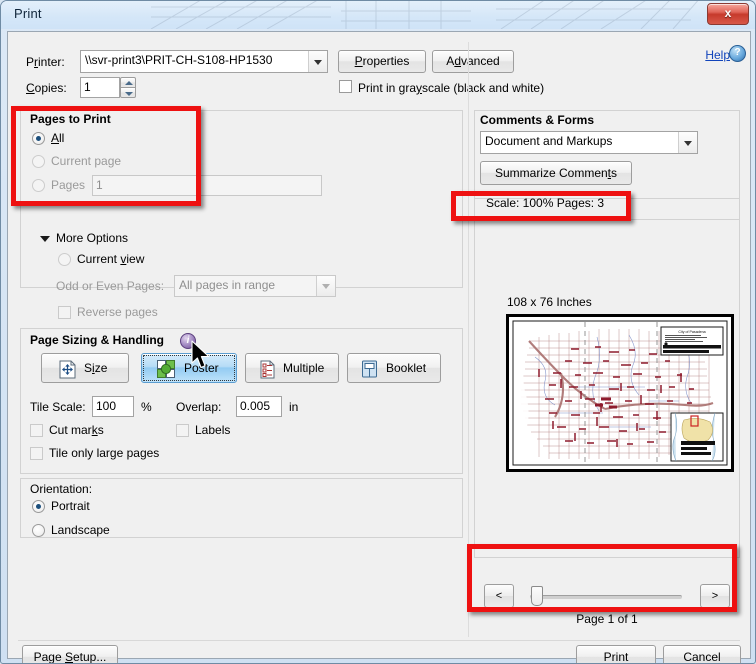 Image resolution: width=756 pixels, height=664 pixels. I want to click on overlap-input: 0.005, so click(259, 406).